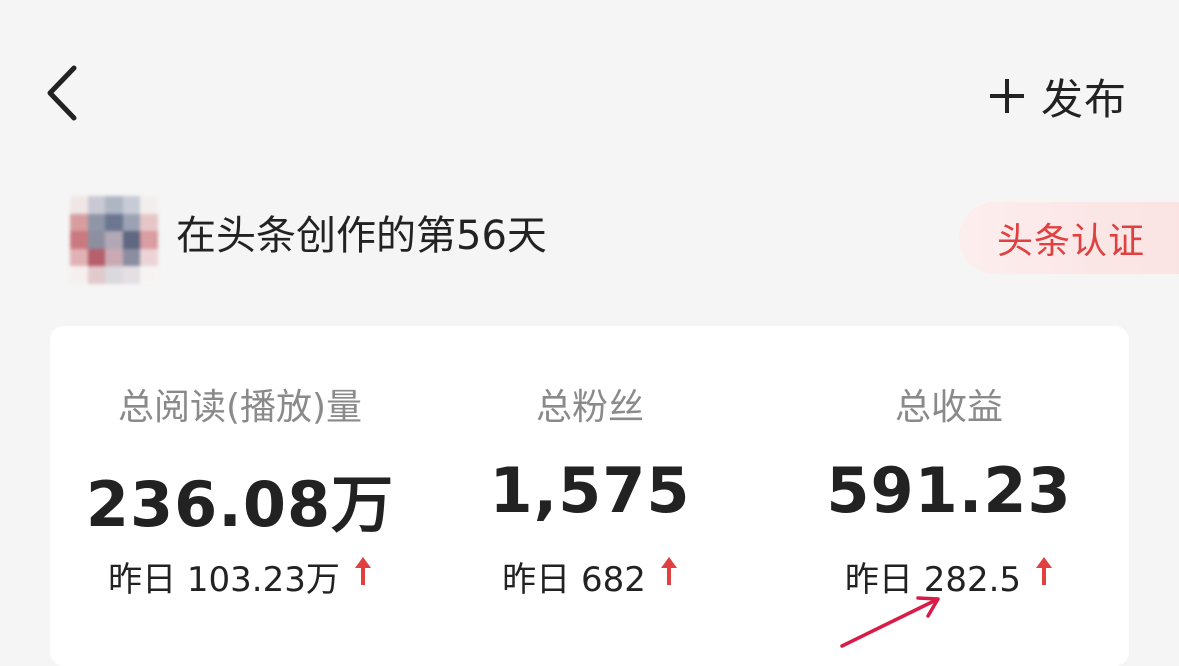 This screenshot has width=1179, height=666. Describe the element at coordinates (62, 93) in the screenshot. I see `chevron-left-icon` at that location.